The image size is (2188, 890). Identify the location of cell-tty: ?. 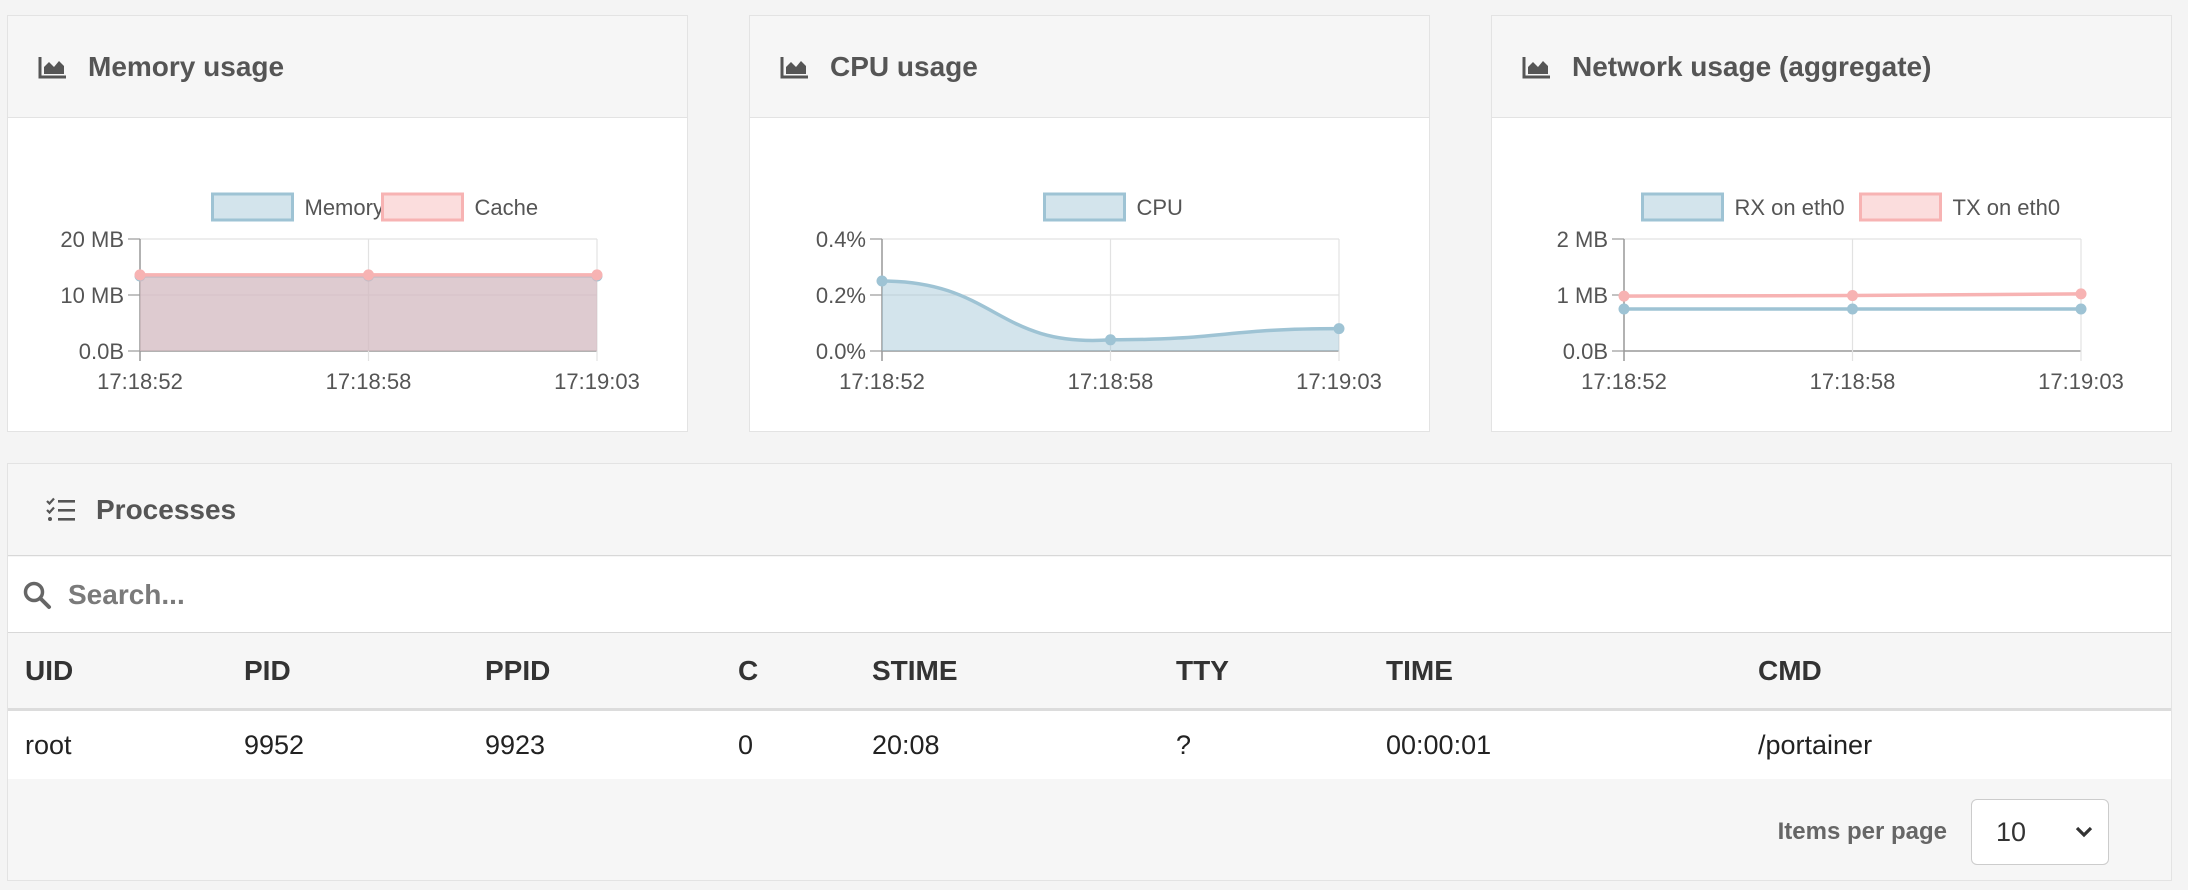
(1264, 744).